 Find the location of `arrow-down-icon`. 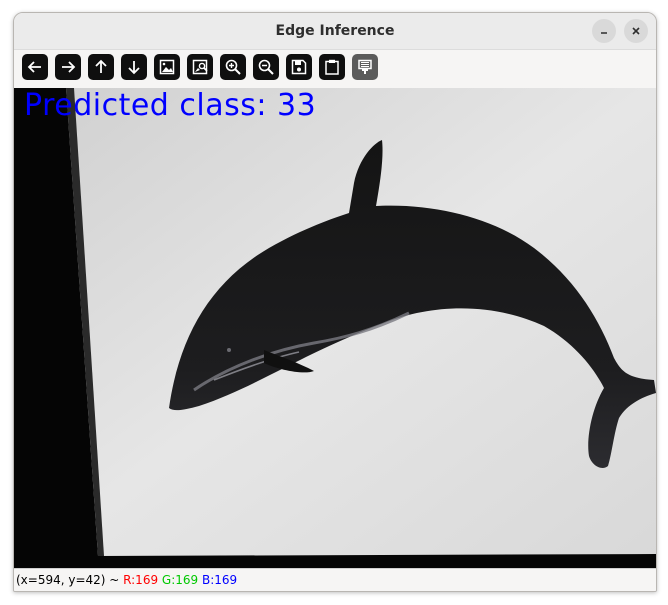

arrow-down-icon is located at coordinates (134, 68).